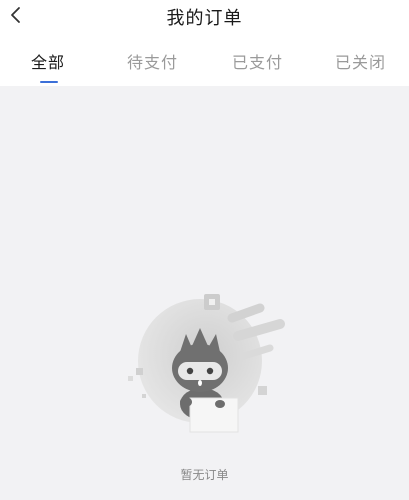 The image size is (409, 500). Describe the element at coordinates (360, 61) in the screenshot. I see `tab-closed: 已关闭` at that location.